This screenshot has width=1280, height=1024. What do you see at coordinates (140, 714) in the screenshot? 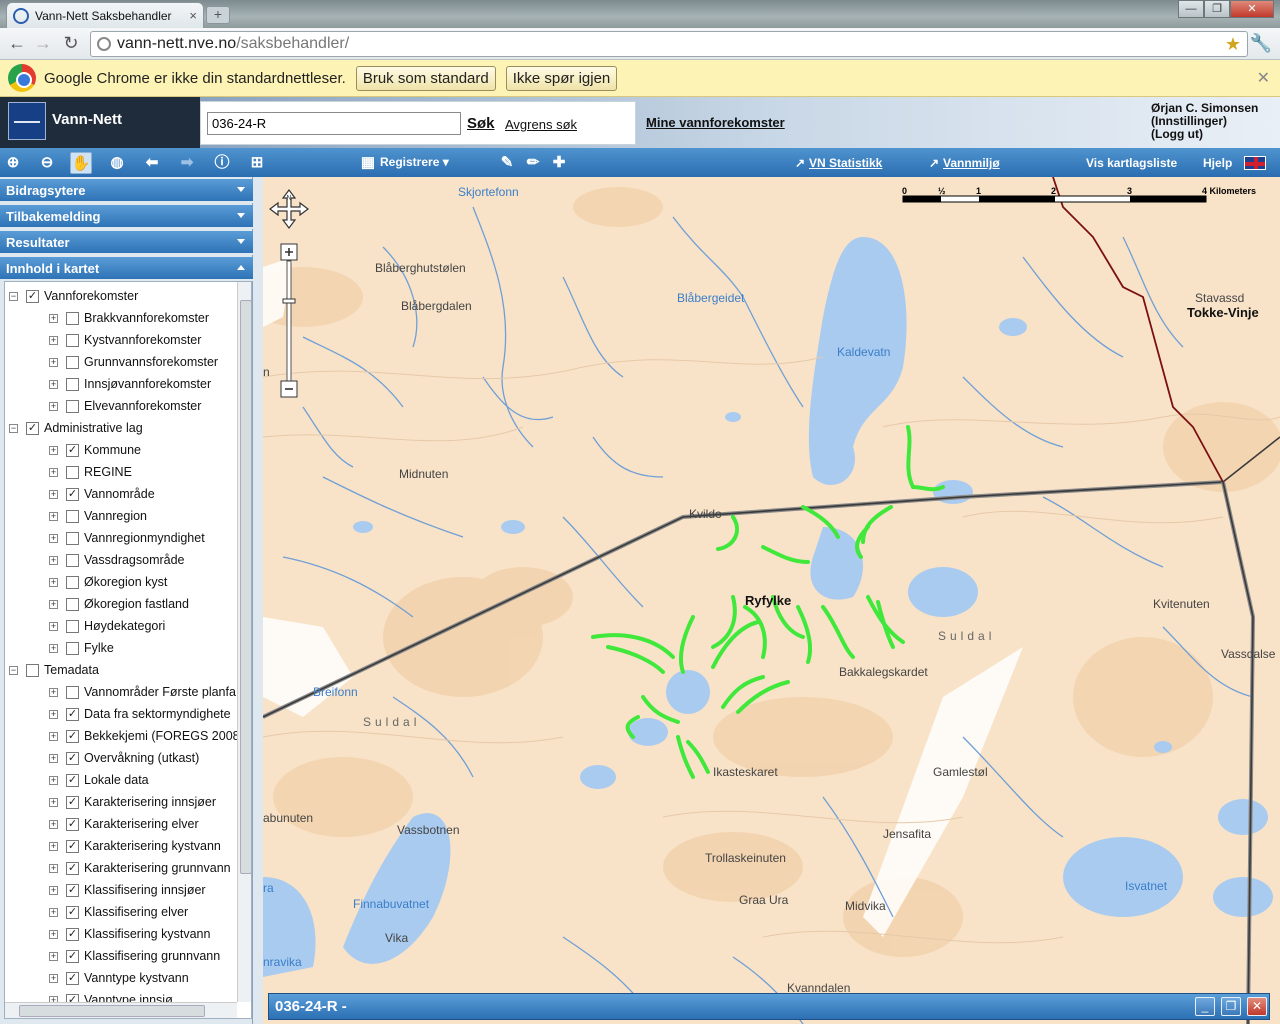
I see `layer-tree-row: + ✓ Data fra sektormyndighete` at bounding box center [140, 714].